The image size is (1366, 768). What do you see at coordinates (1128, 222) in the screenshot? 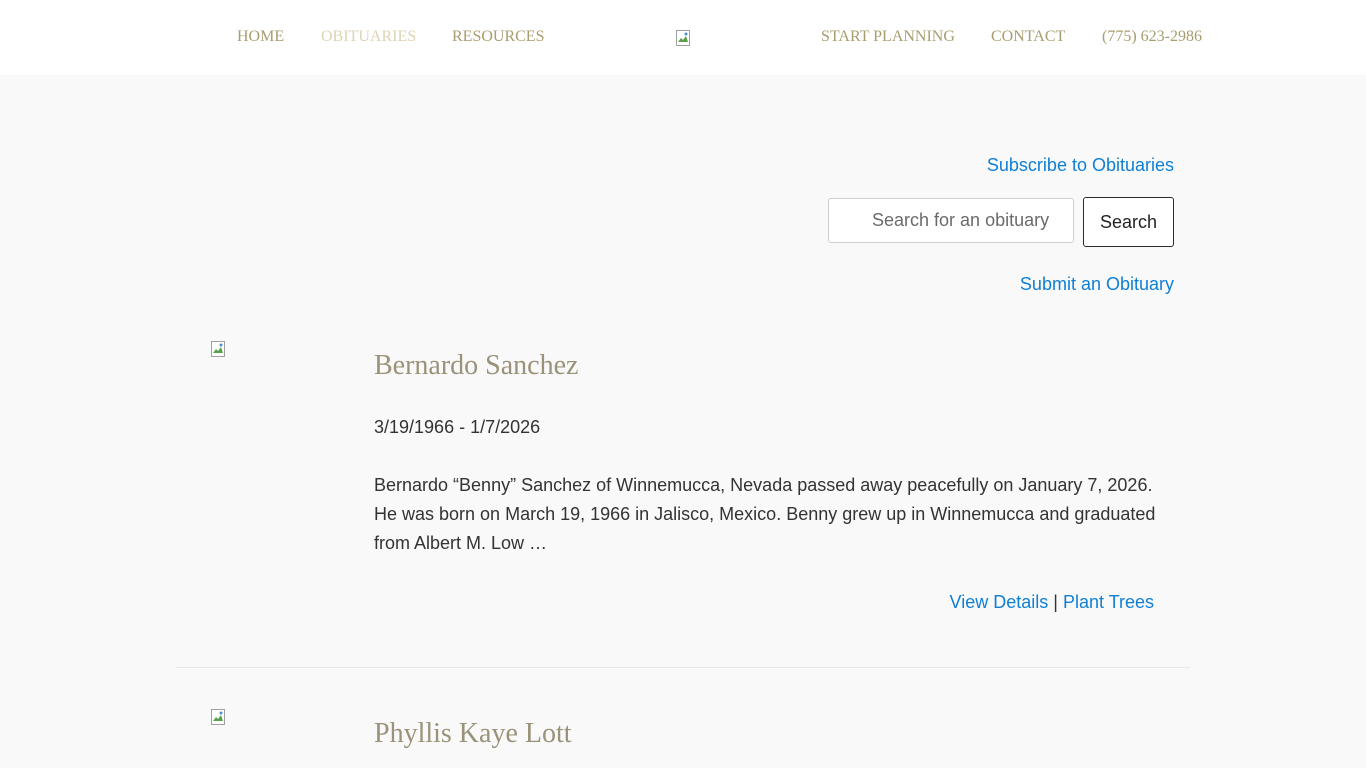
I see `search-button: Search` at bounding box center [1128, 222].